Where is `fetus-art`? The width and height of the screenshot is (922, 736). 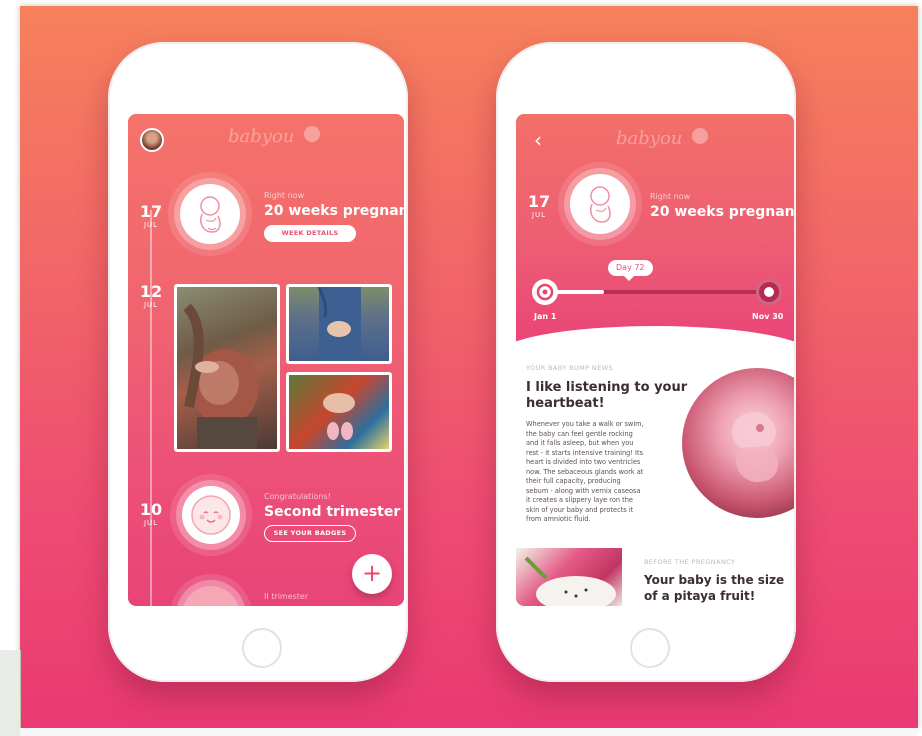 fetus-art is located at coordinates (755, 447).